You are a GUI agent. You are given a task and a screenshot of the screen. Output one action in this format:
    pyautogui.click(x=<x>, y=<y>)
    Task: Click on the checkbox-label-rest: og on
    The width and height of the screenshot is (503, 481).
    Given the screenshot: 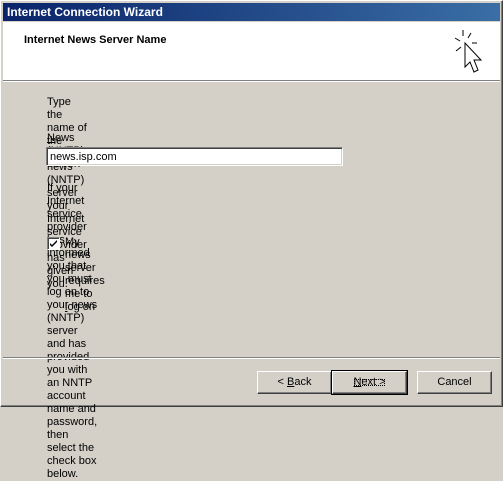 What is the action you would take?
    pyautogui.click(x=81, y=307)
    